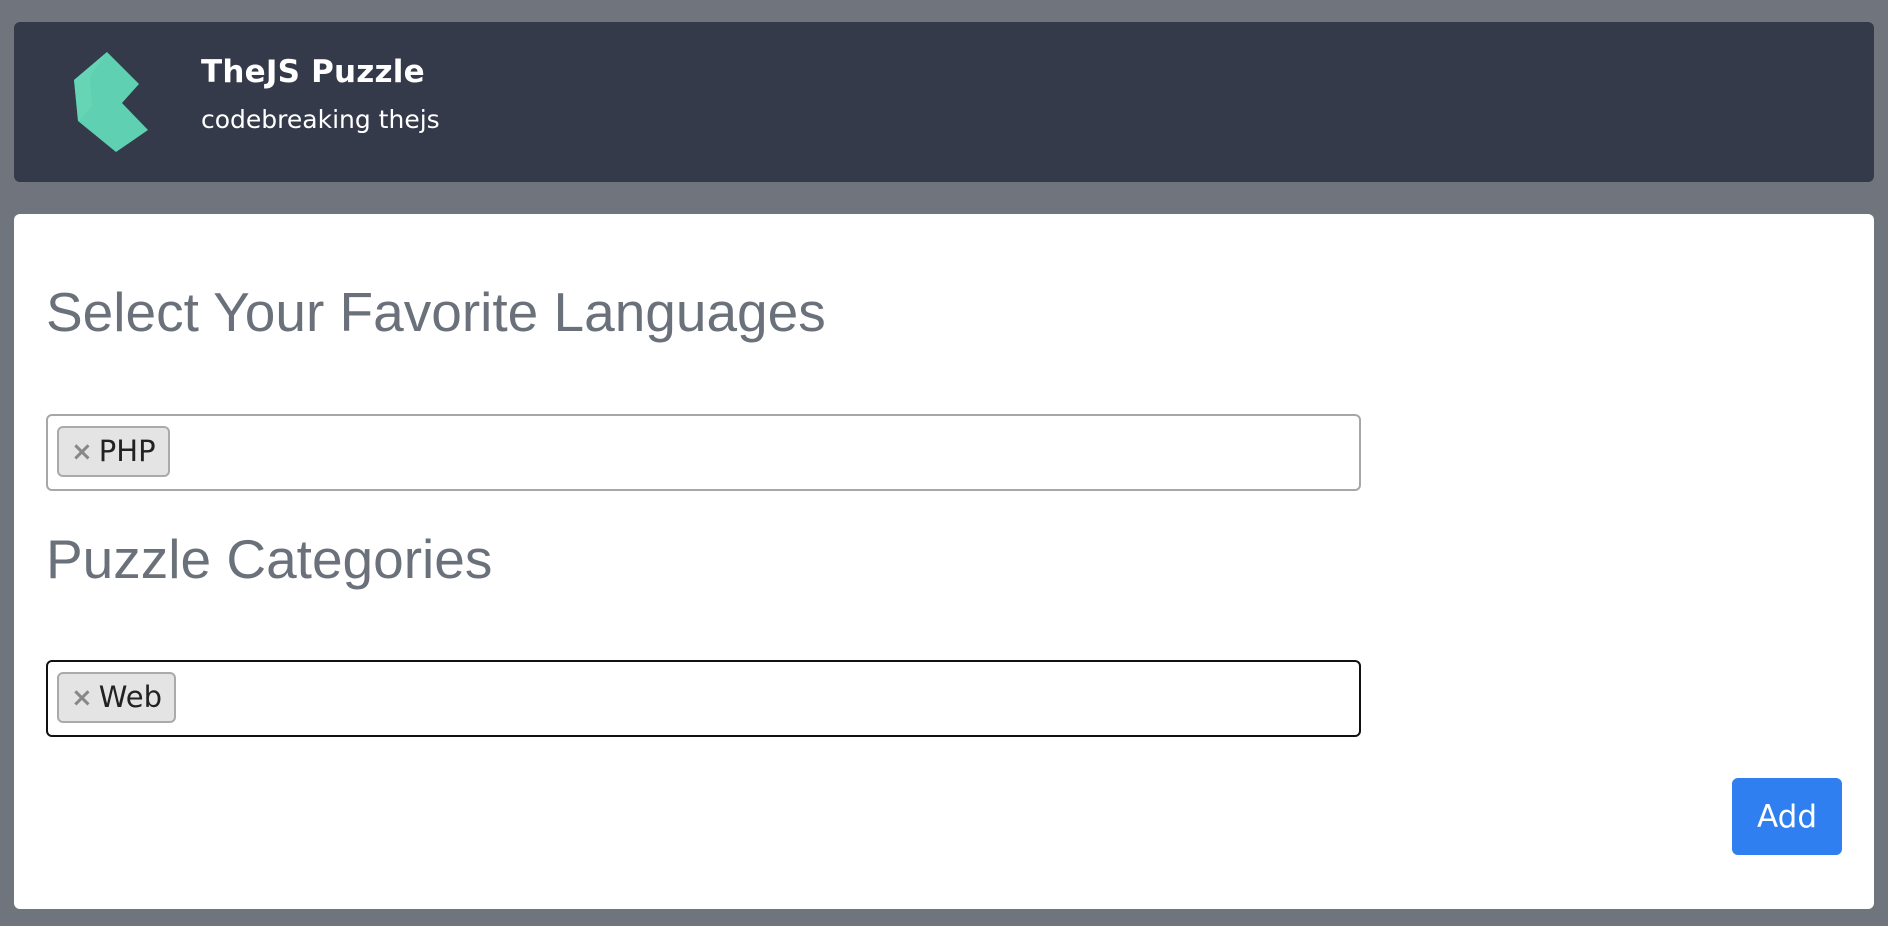 The width and height of the screenshot is (1888, 926). Describe the element at coordinates (130, 697) in the screenshot. I see `category-tag-label: Web` at that location.